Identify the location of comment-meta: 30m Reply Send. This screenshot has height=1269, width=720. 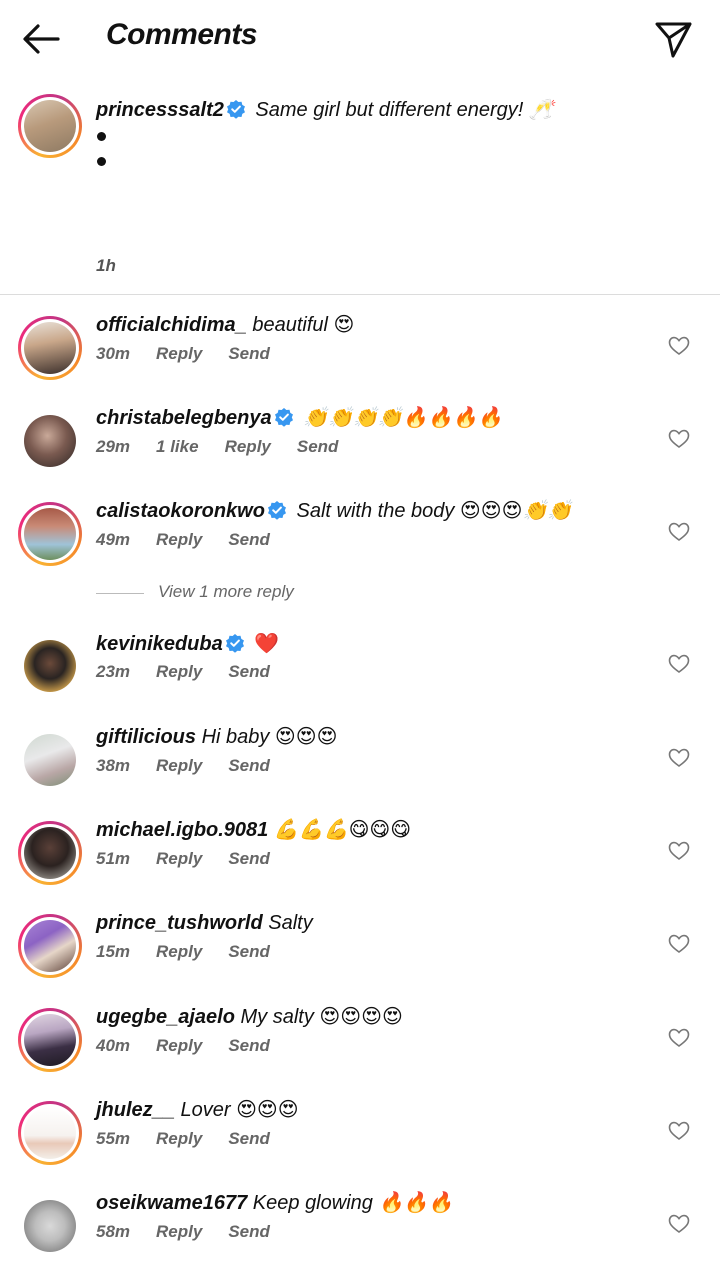
(196, 354).